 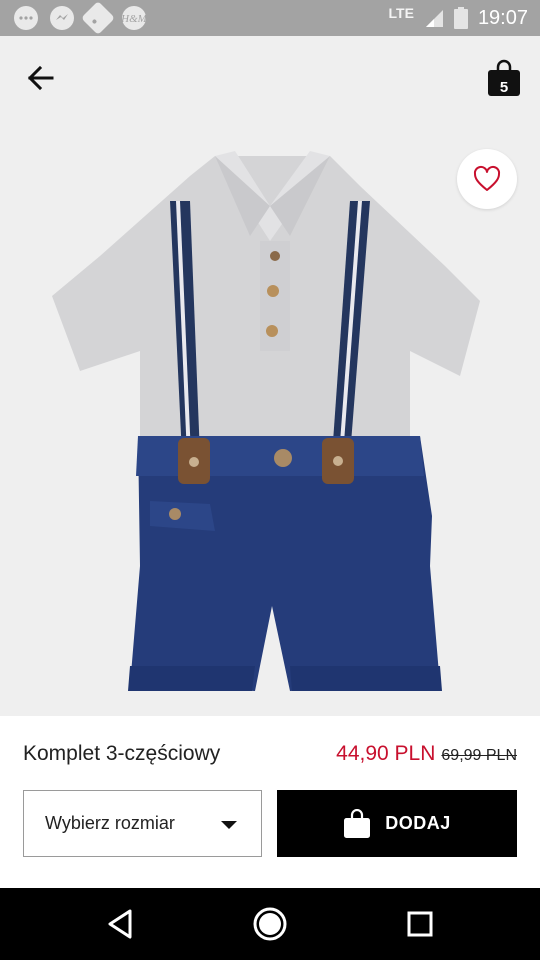 I want to click on nav-home-button, so click(x=270, y=924).